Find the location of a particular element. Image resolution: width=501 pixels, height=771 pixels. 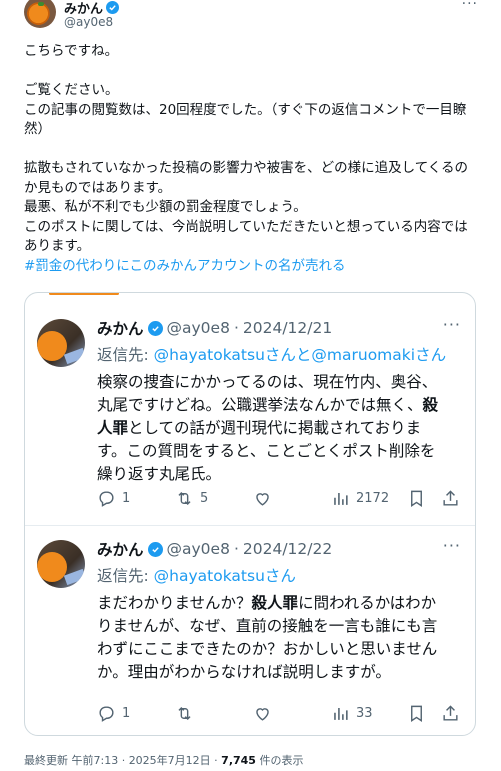

post-line: あります。 is located at coordinates (57, 246).